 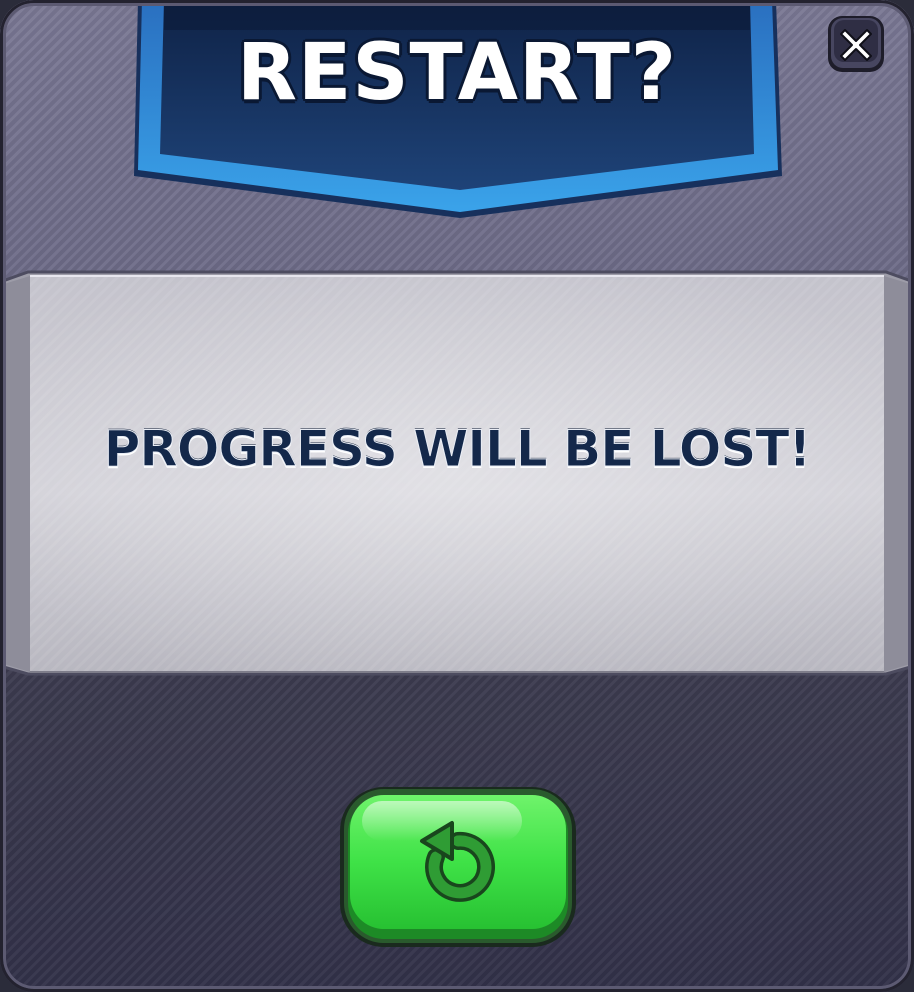 I want to click on message-text: PROGRESS WILL BE LOST!, so click(x=457, y=449).